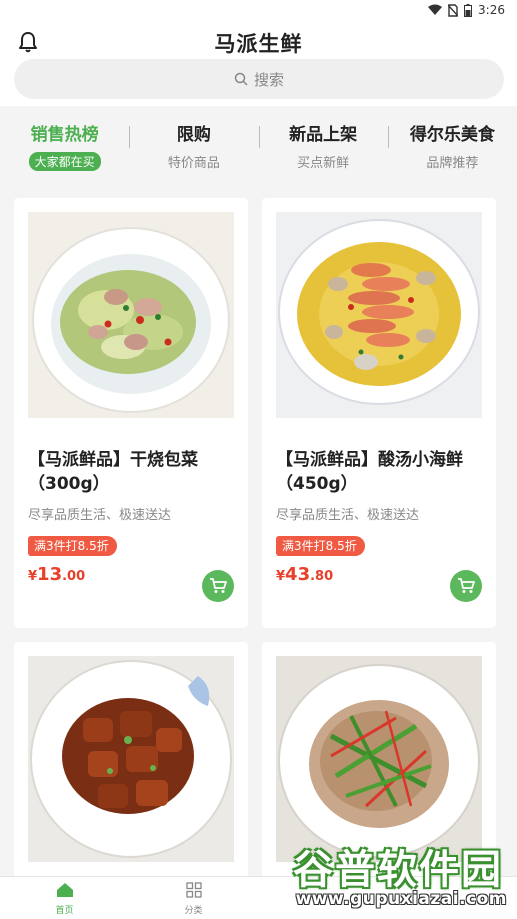 The width and height of the screenshot is (517, 919). Describe the element at coordinates (258, 11) in the screenshot. I see `status-bar: 3:26` at that location.